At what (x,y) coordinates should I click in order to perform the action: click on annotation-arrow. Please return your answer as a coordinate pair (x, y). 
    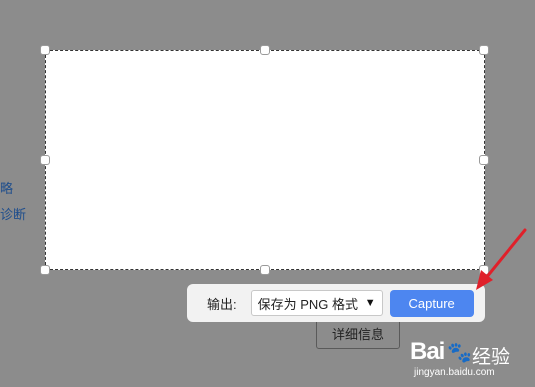
    Looking at the image, I should click on (501, 259).